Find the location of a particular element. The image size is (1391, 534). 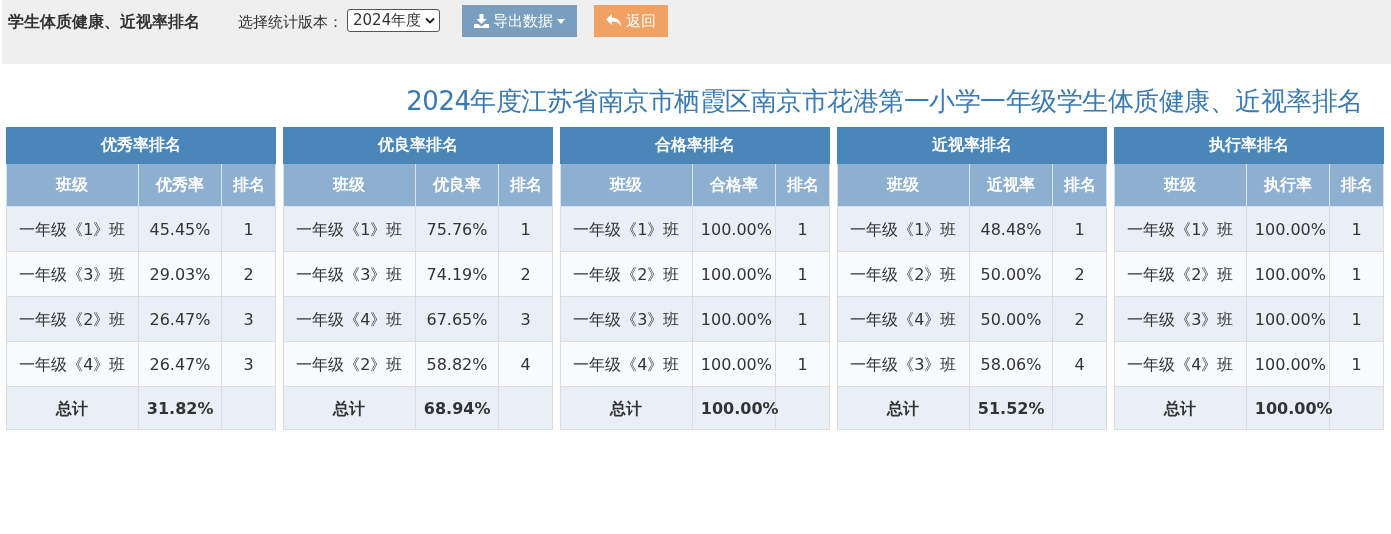

table-cell: 74.19% is located at coordinates (457, 274).